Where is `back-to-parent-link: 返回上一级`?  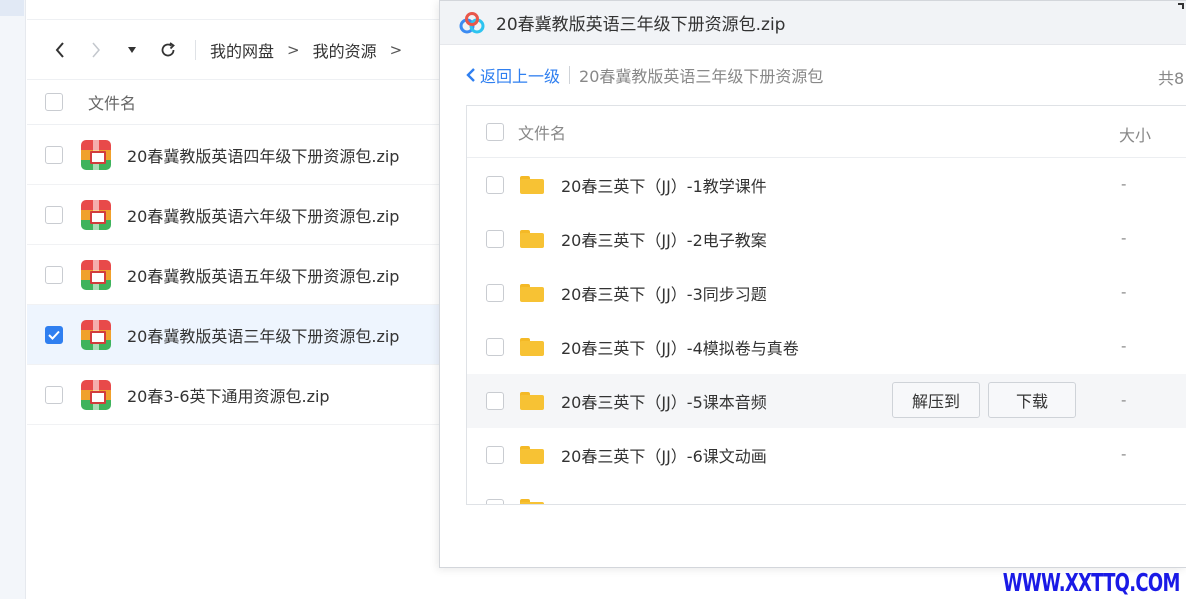 back-to-parent-link: 返回上一级 is located at coordinates (513, 75).